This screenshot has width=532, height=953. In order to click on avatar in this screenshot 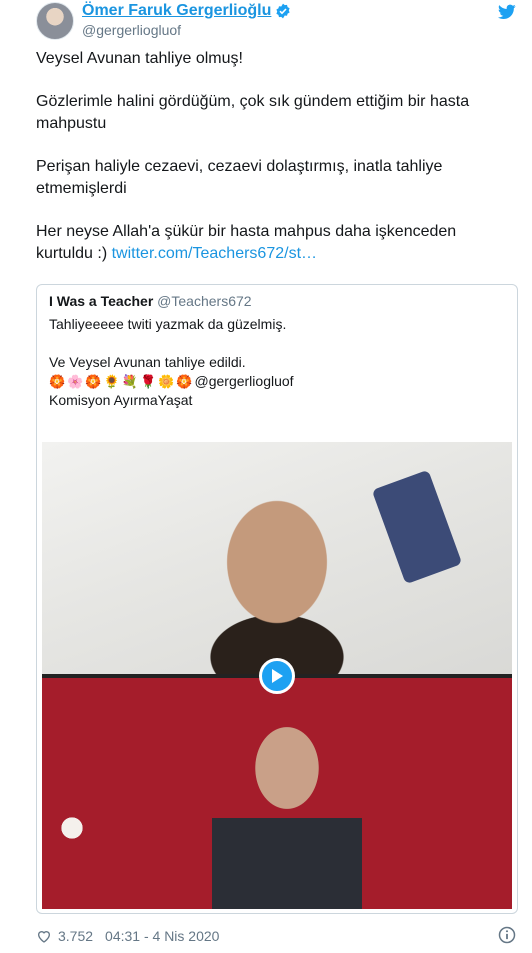, I will do `click(55, 21)`.